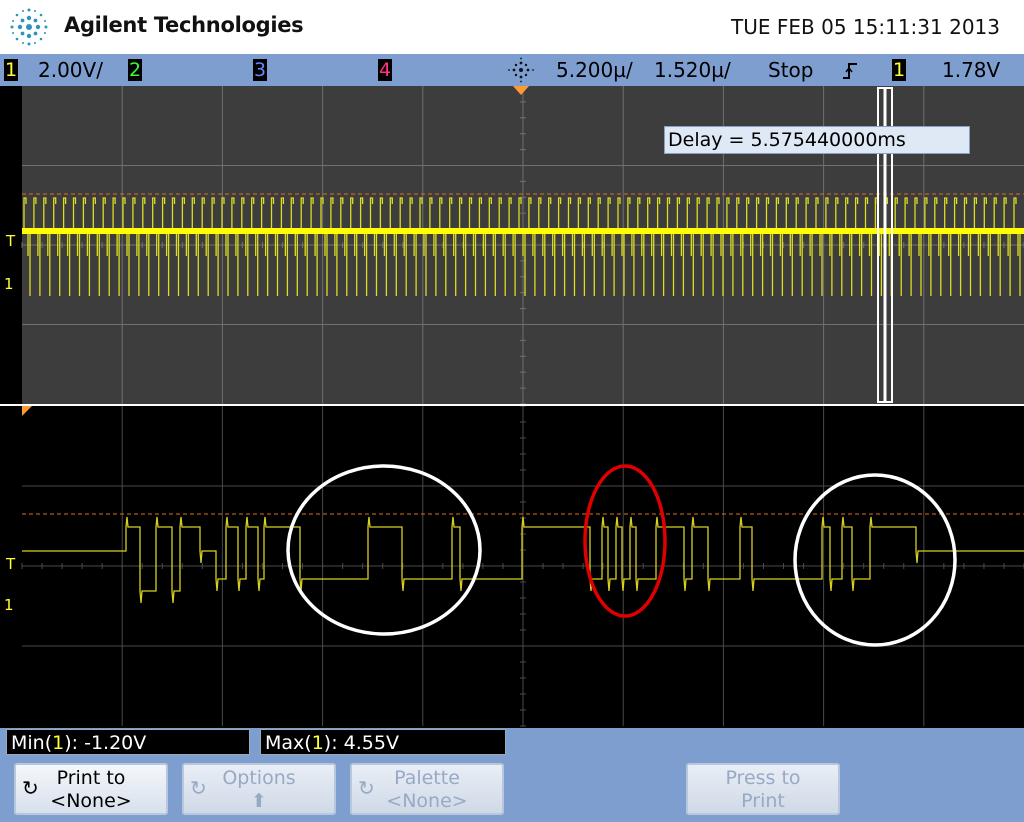 The image size is (1024, 822). What do you see at coordinates (361, 743) in the screenshot?
I see `max-value: ): 4.55V` at bounding box center [361, 743].